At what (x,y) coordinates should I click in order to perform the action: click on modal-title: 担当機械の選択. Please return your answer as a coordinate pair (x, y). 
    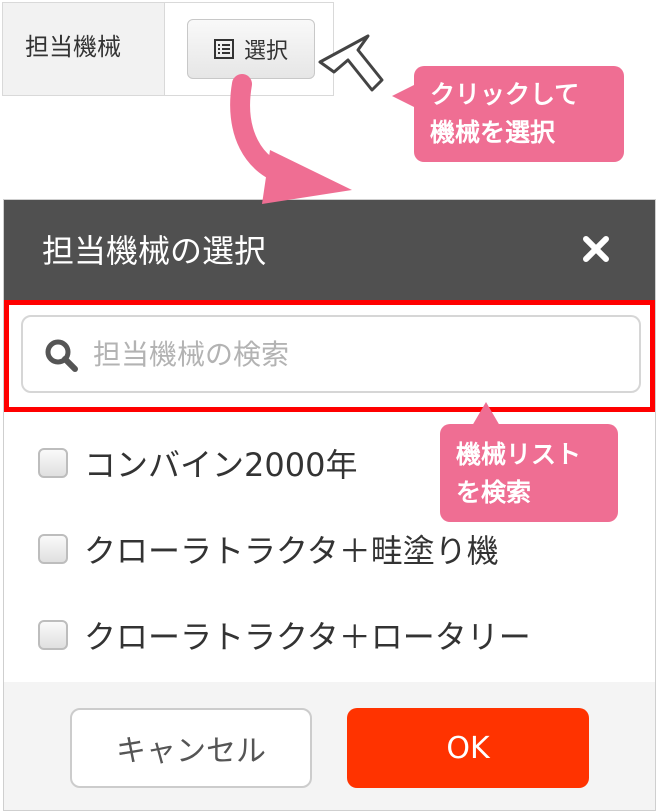
    Looking at the image, I should click on (154, 251).